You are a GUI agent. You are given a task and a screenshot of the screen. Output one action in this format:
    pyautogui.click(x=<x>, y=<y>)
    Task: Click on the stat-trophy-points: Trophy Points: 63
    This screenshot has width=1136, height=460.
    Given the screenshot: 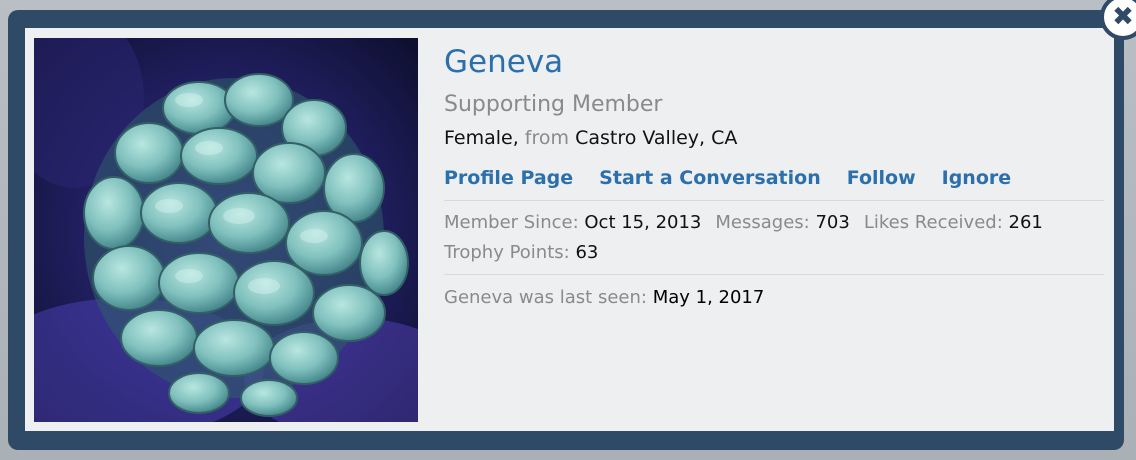 What is the action you would take?
    pyautogui.click(x=521, y=252)
    